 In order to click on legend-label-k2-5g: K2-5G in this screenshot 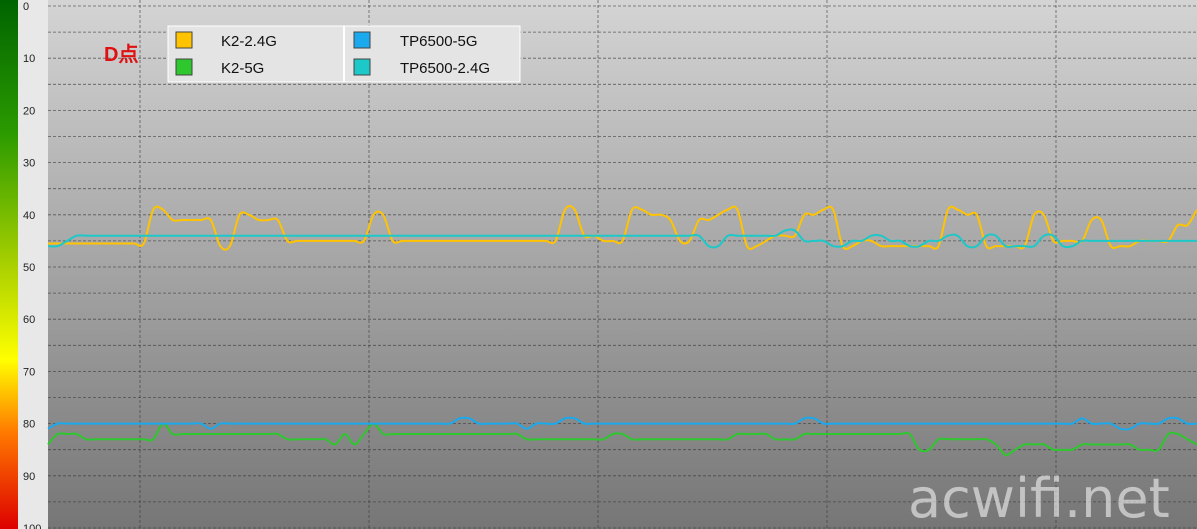, I will do `click(242, 68)`.